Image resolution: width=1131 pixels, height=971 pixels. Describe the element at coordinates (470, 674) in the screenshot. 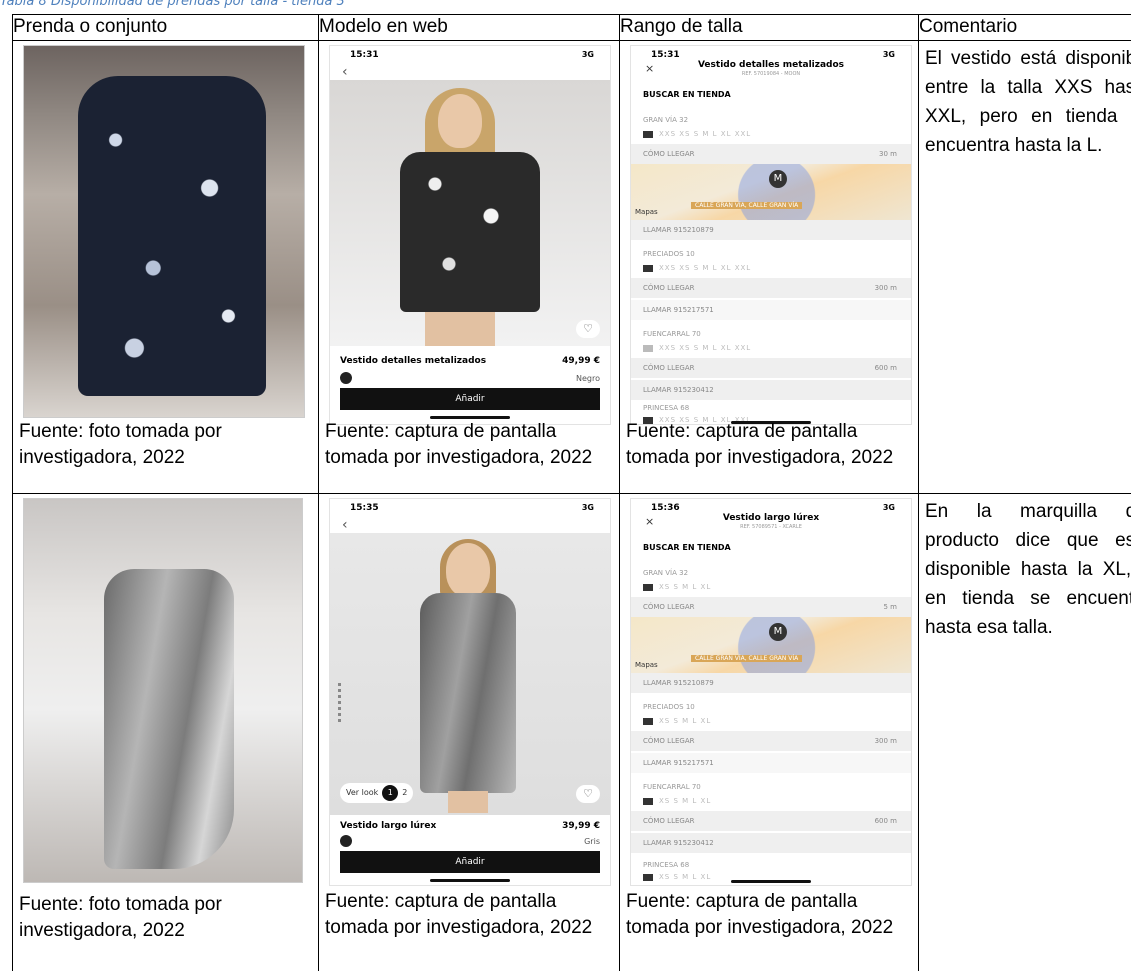

I see `model-image: Ver look 1 2 ♡` at that location.